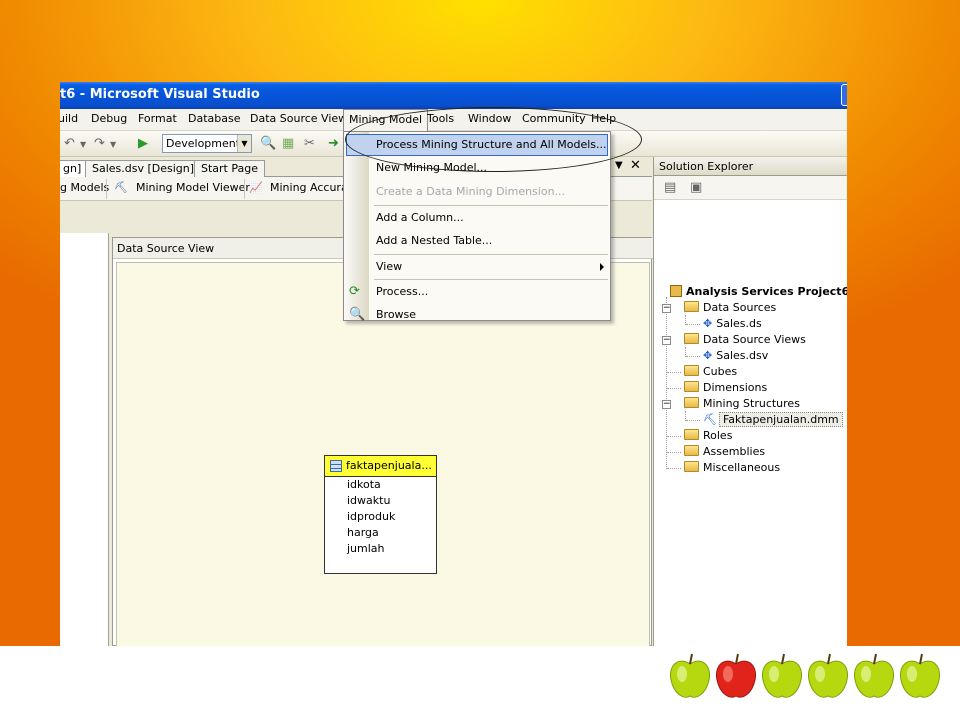  I want to click on red-apple-icon, so click(736, 675).